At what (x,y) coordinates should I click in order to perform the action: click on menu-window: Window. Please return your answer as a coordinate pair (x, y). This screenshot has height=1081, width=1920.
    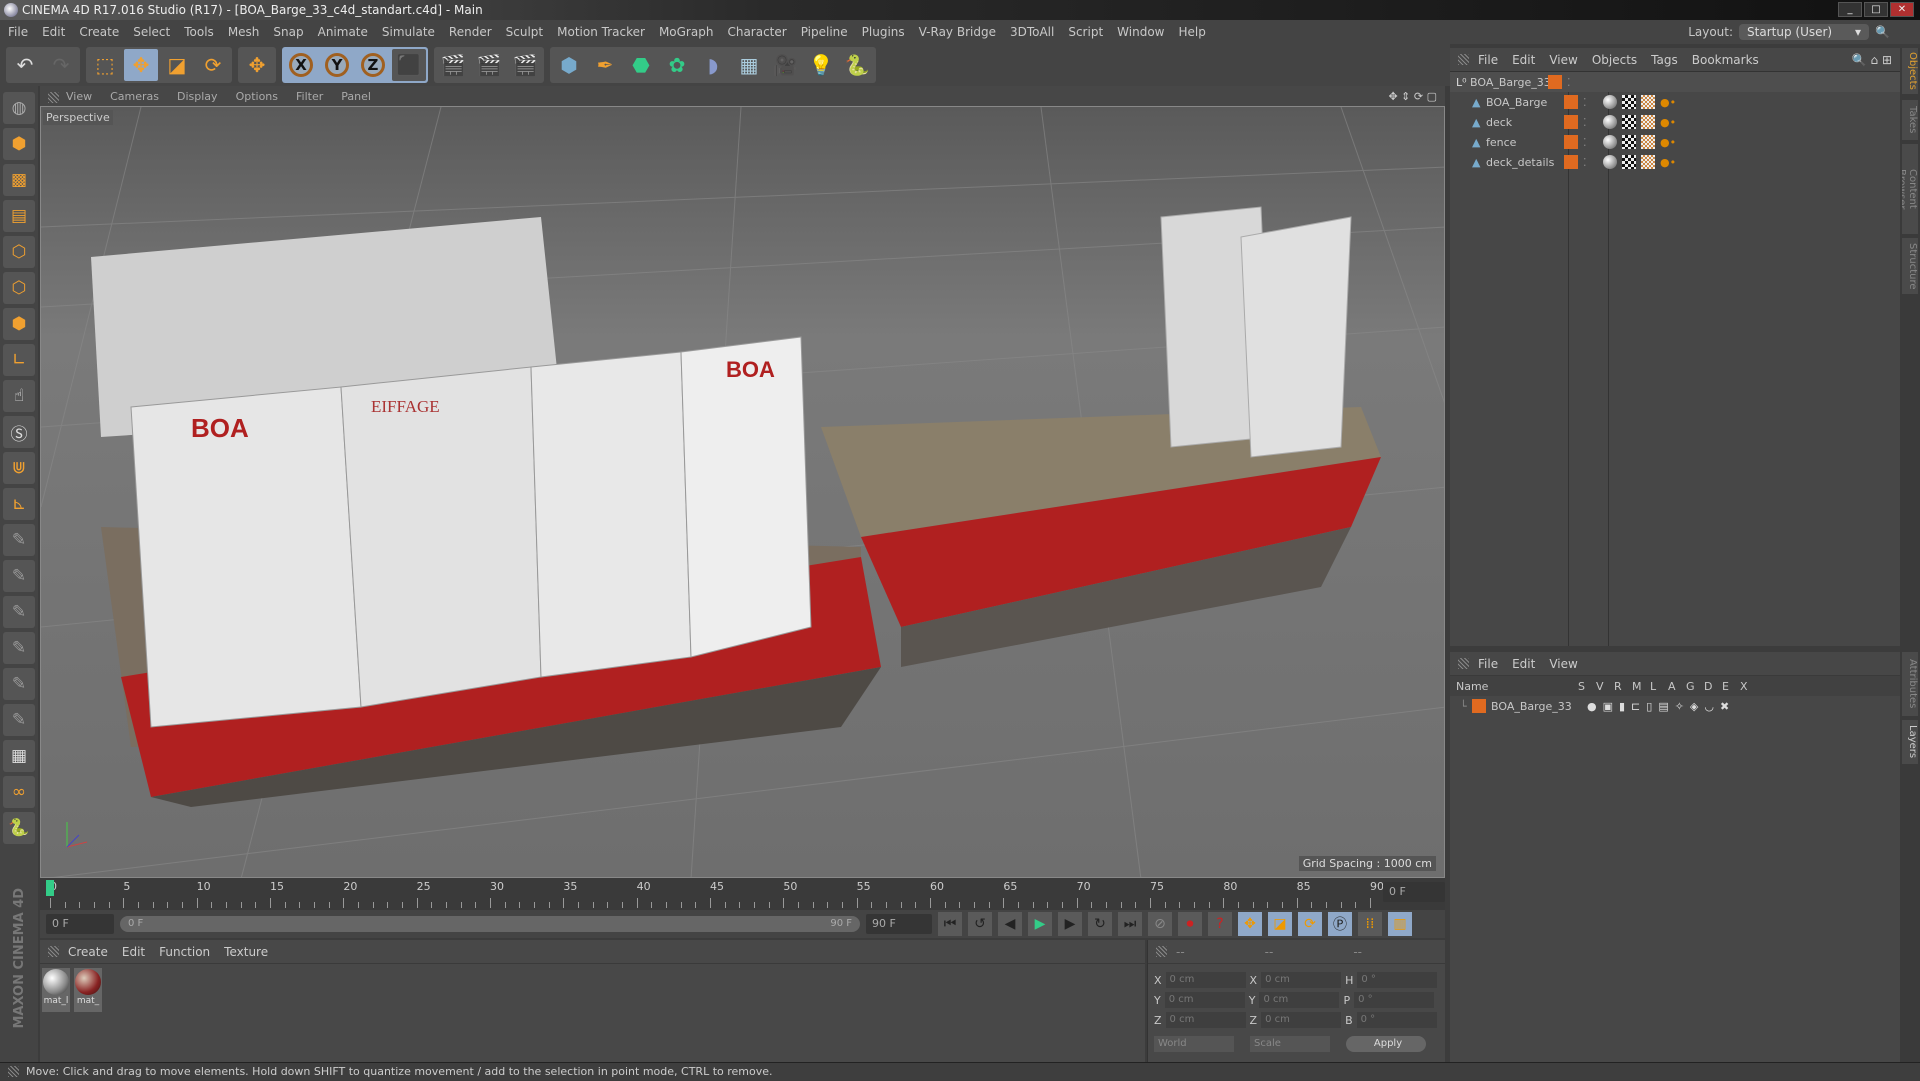
    Looking at the image, I should click on (1140, 32).